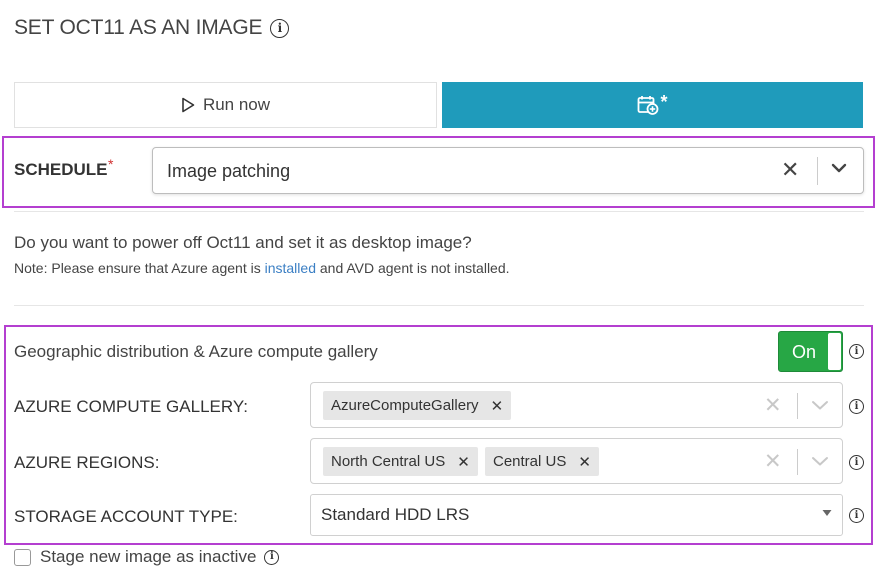 This screenshot has width=882, height=585. I want to click on play-outline-icon, so click(188, 105).